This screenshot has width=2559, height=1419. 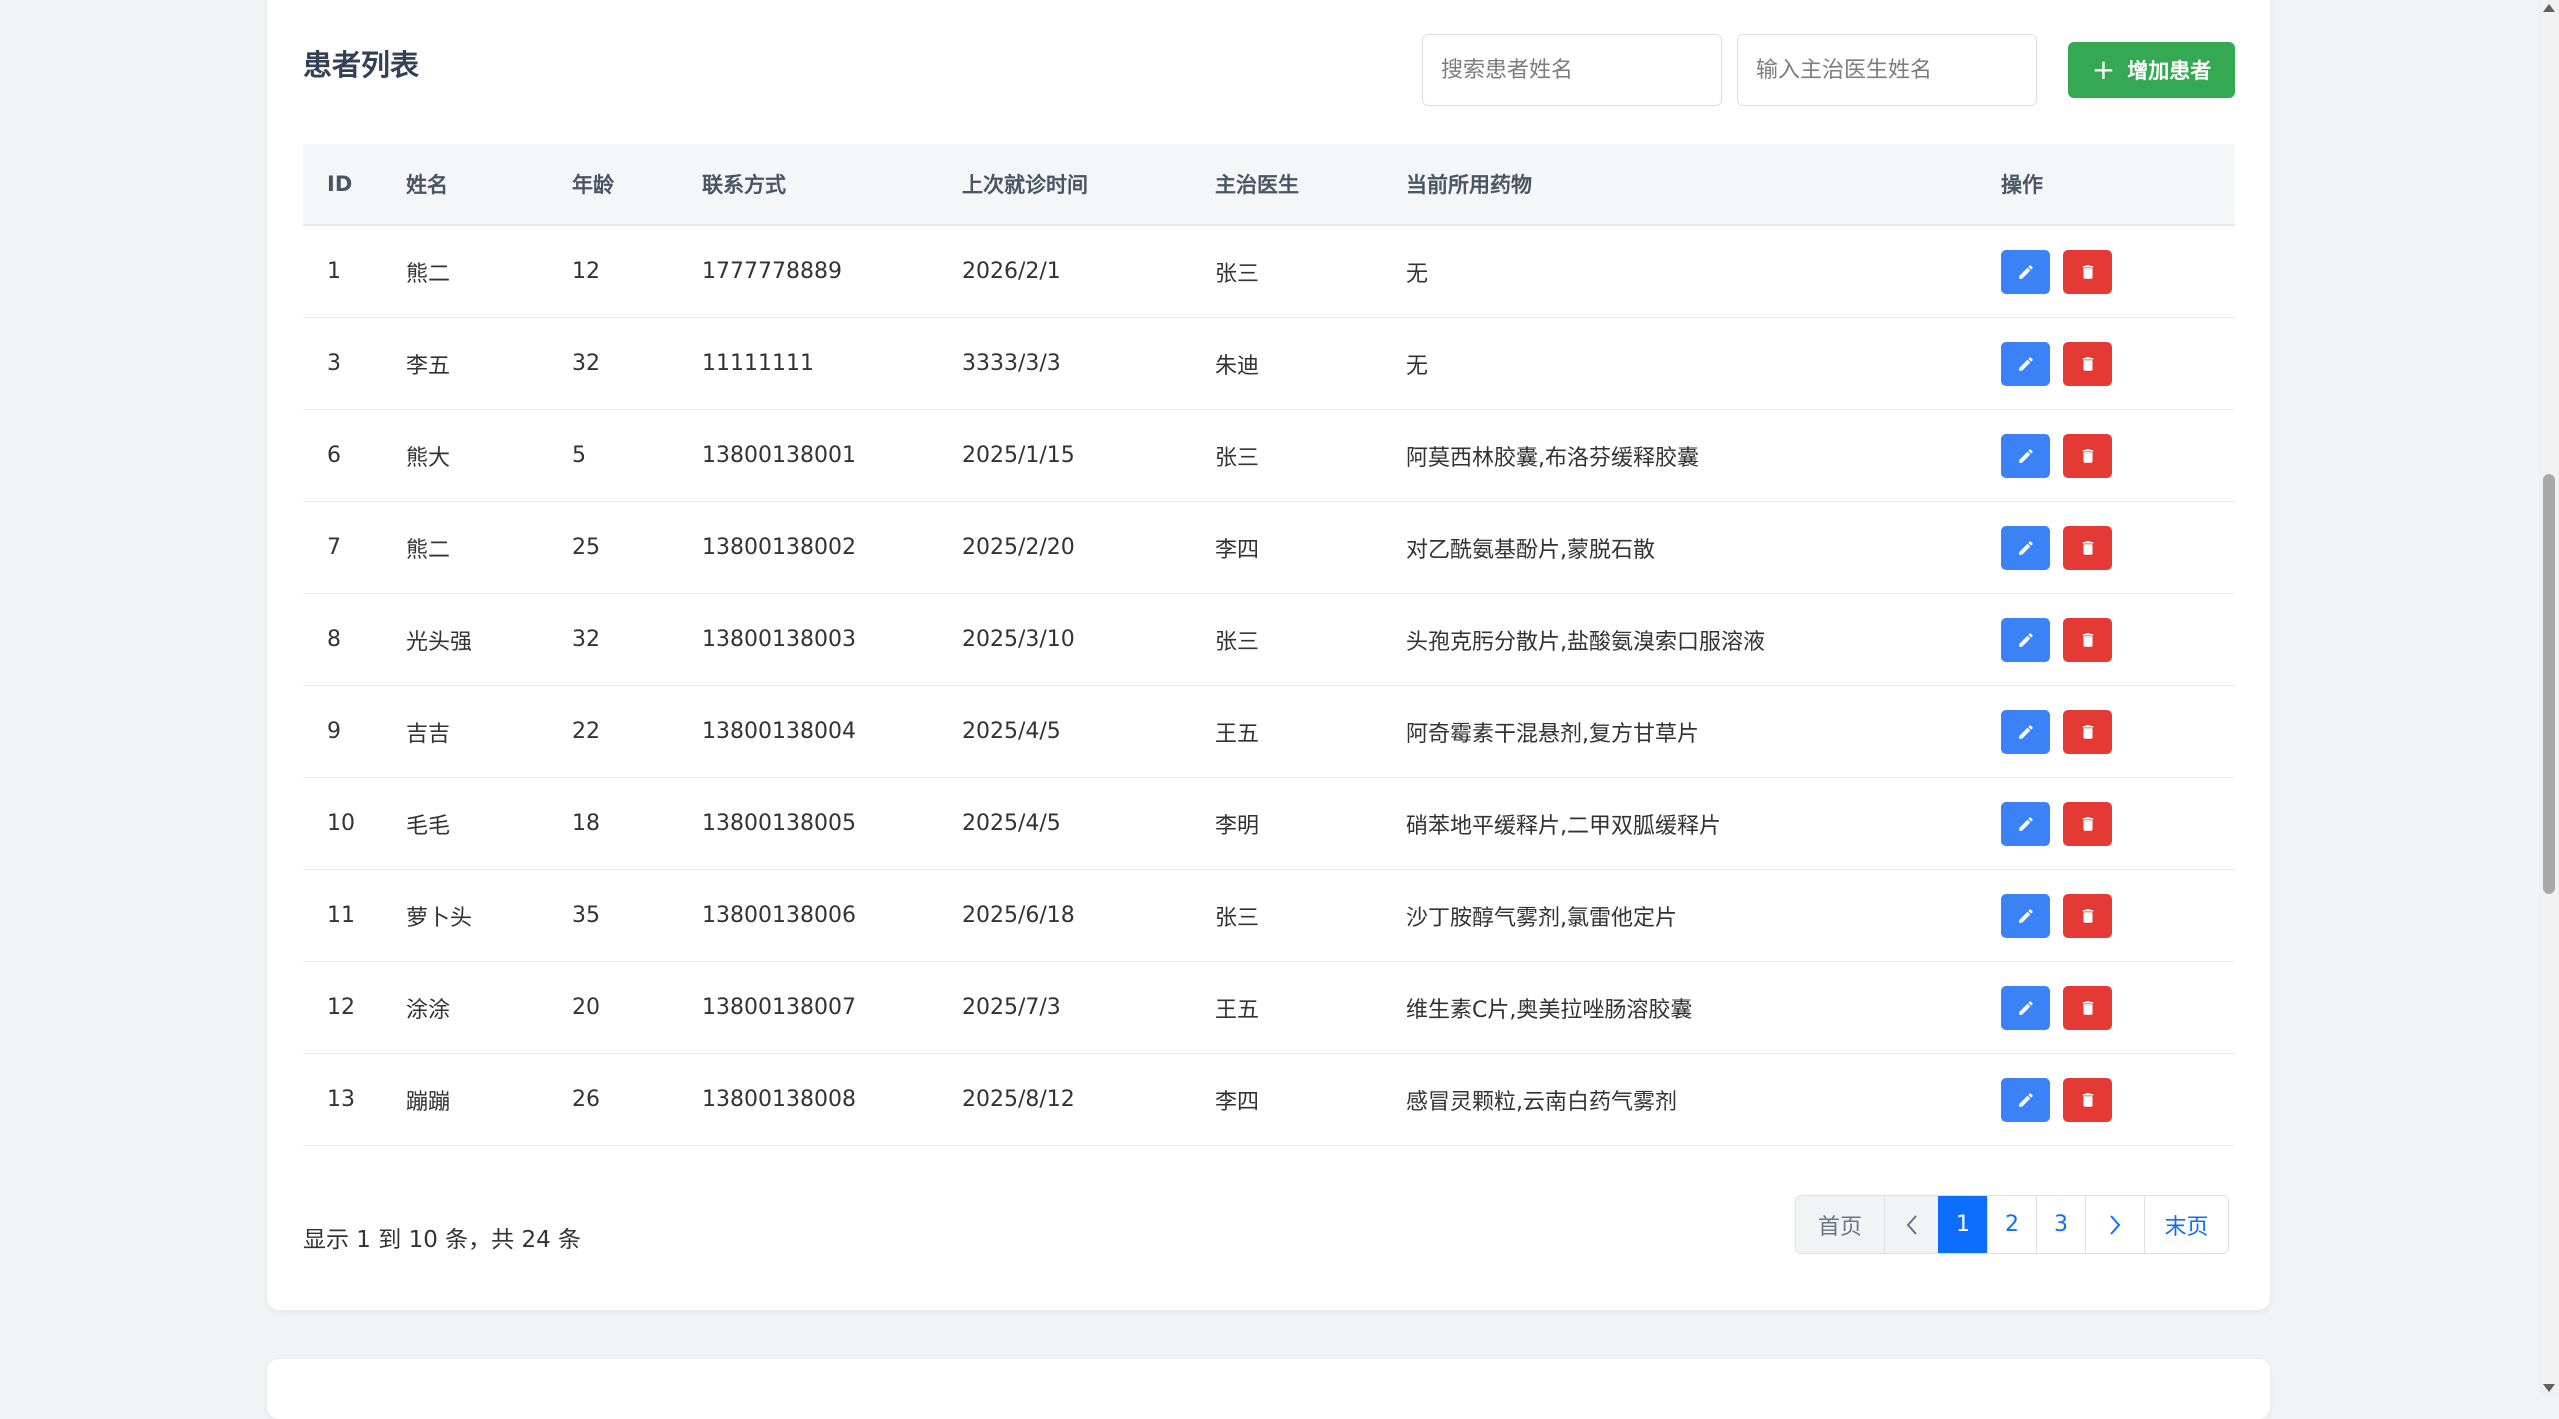 I want to click on cell-id: 10, so click(x=354, y=823).